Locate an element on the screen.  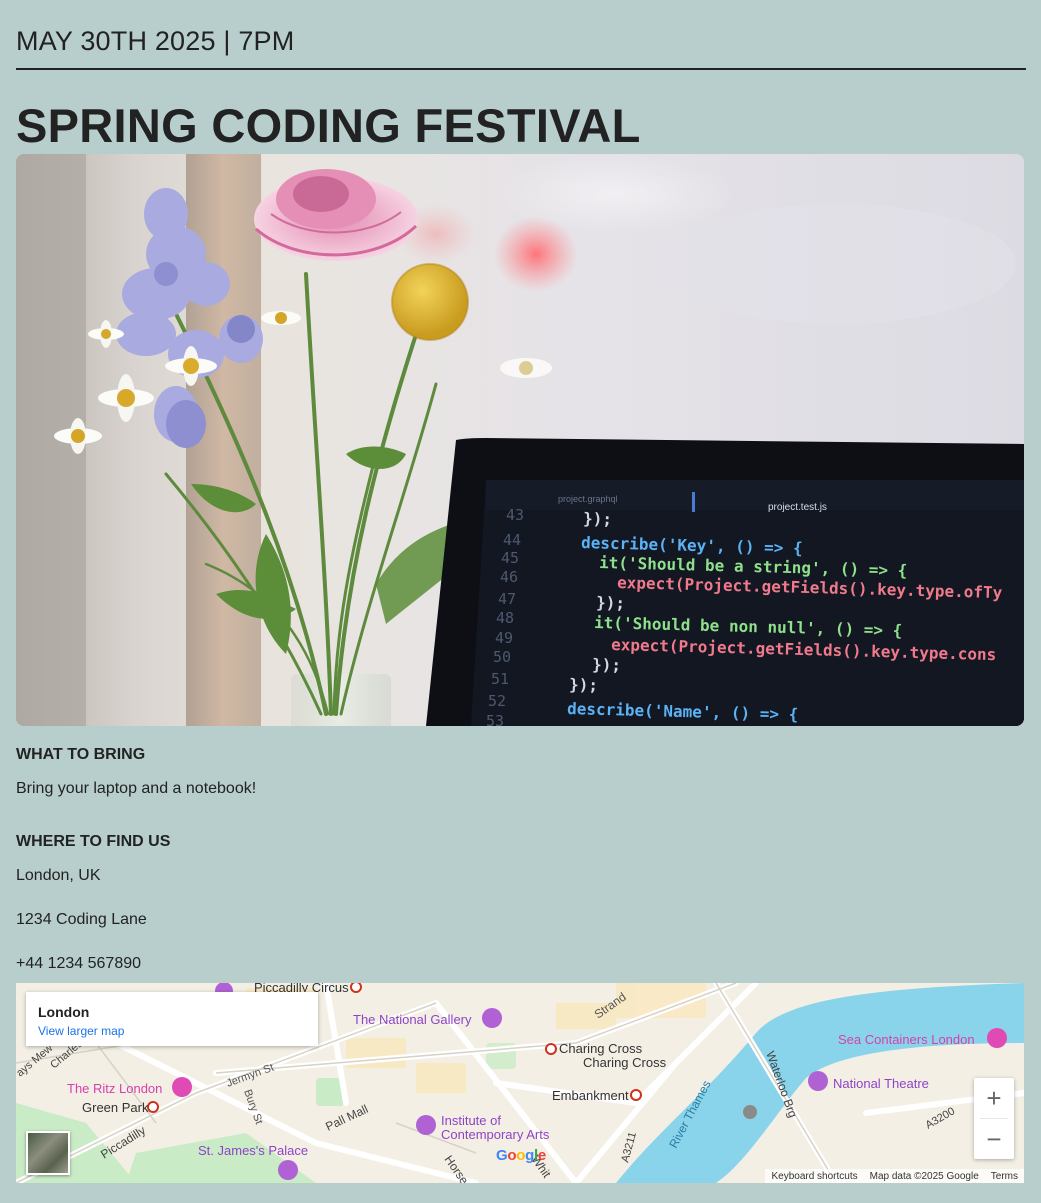
satellite-toggle-button is located at coordinates (48, 1153).